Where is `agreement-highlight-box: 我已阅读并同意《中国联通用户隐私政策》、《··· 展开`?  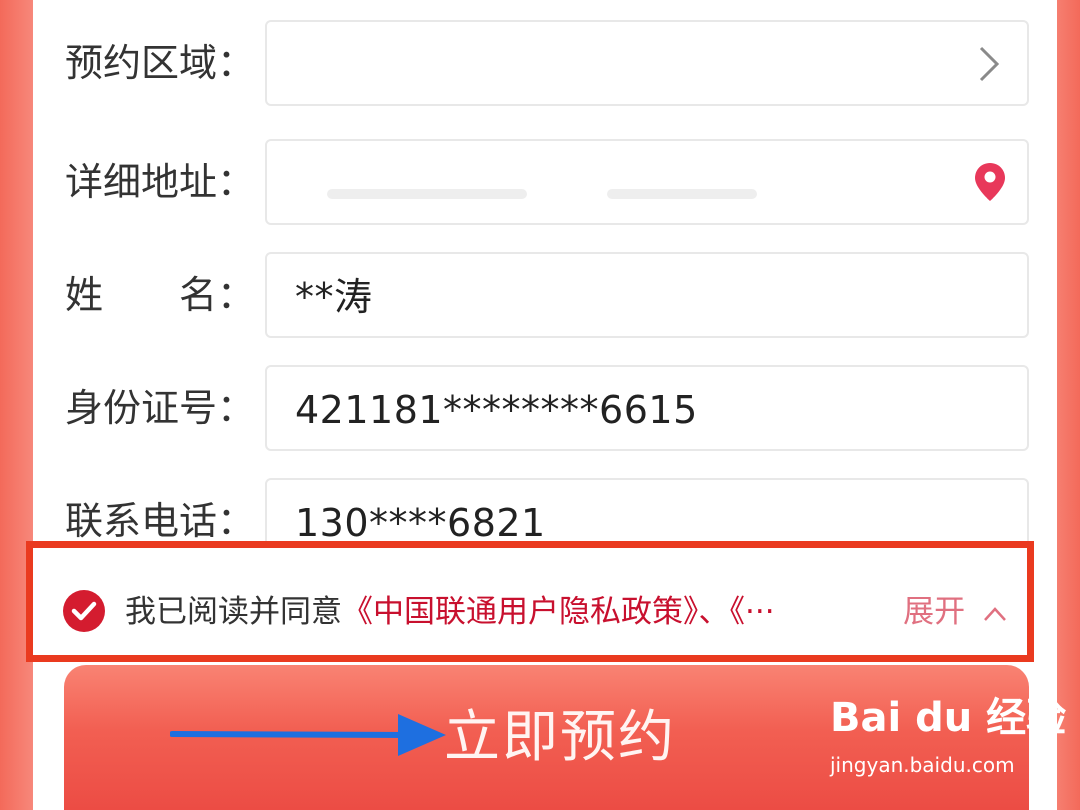
agreement-highlight-box: 我已阅读并同意《中国联通用户隐私政策》、《··· 展开 is located at coordinates (530, 601).